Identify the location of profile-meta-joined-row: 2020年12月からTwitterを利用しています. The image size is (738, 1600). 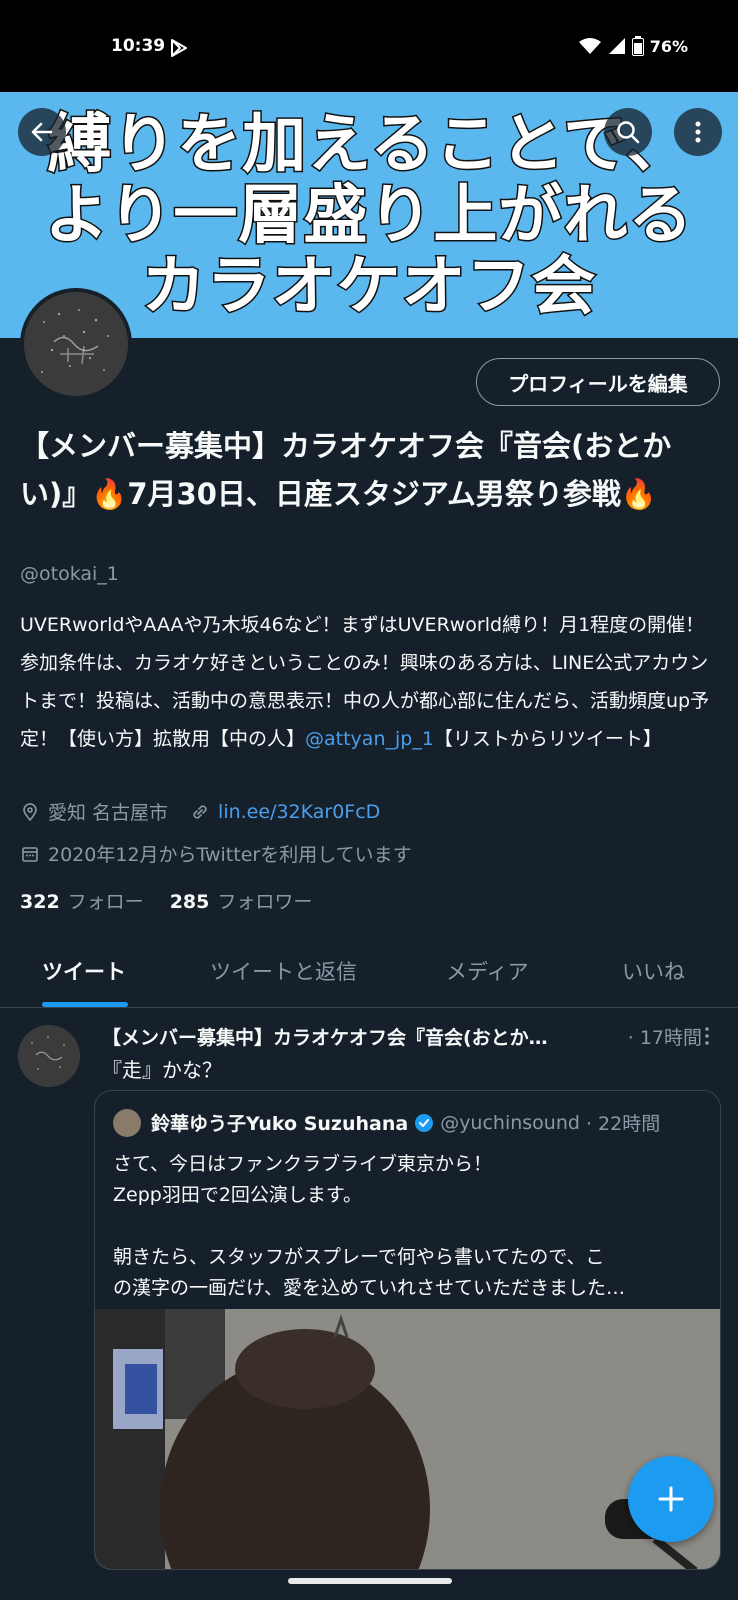
(216, 853).